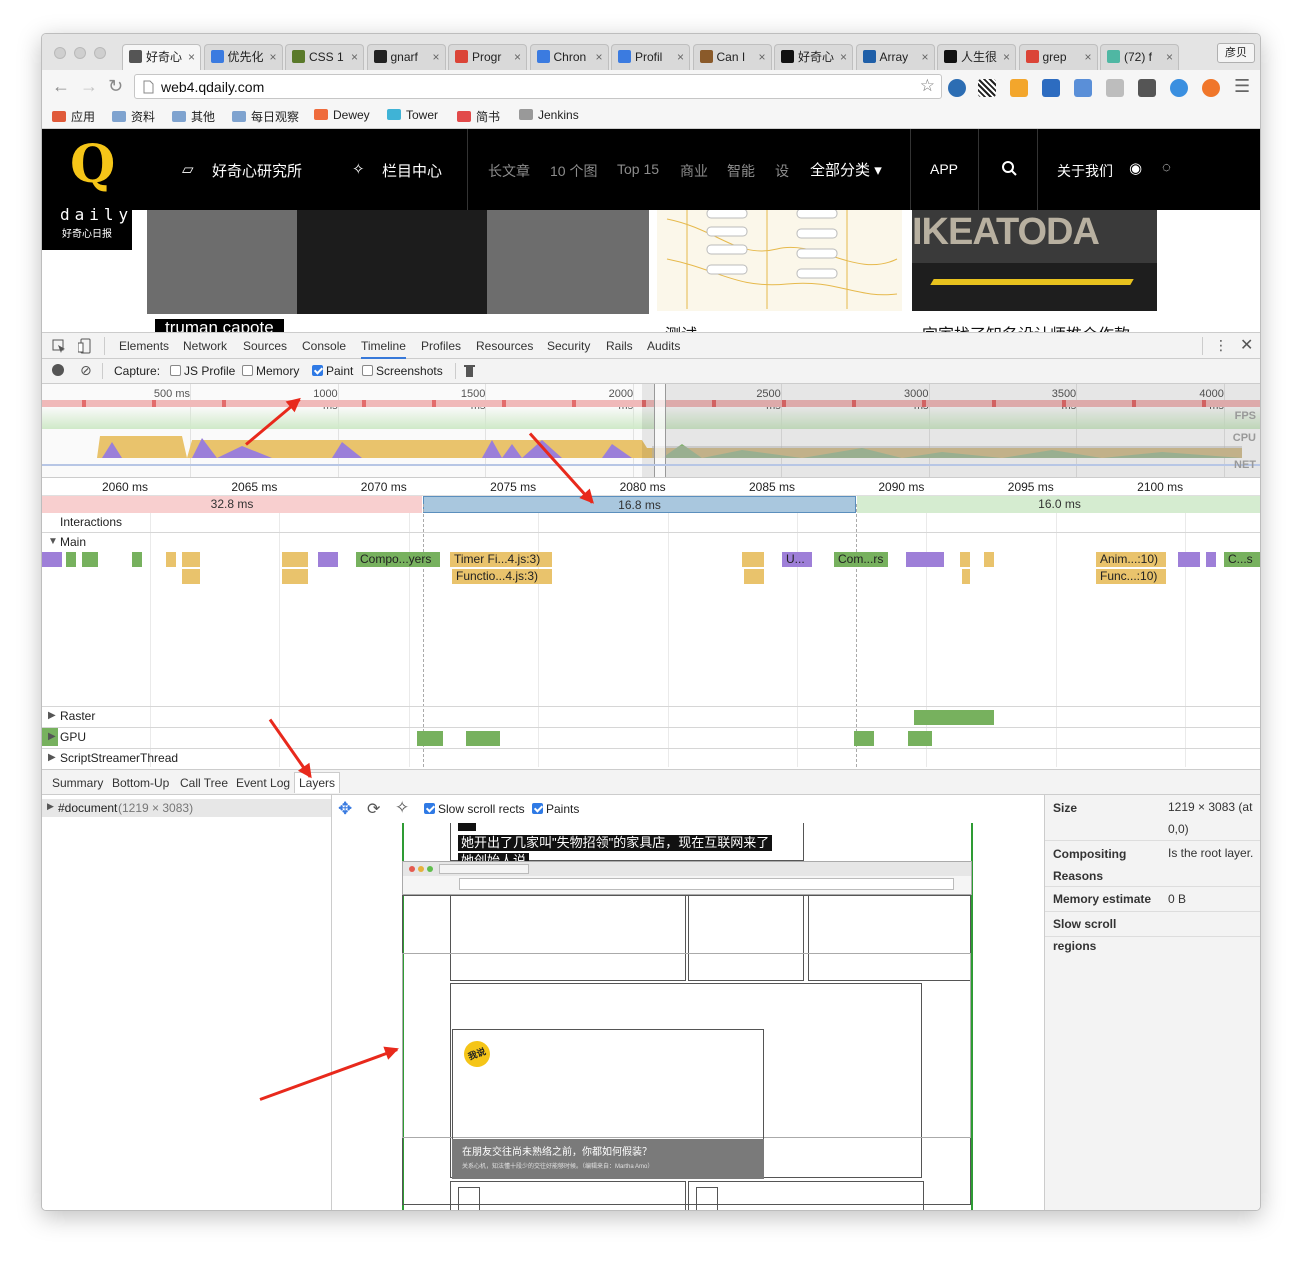  What do you see at coordinates (487, 57) in the screenshot?
I see `browser-tab: Progr ×` at bounding box center [487, 57].